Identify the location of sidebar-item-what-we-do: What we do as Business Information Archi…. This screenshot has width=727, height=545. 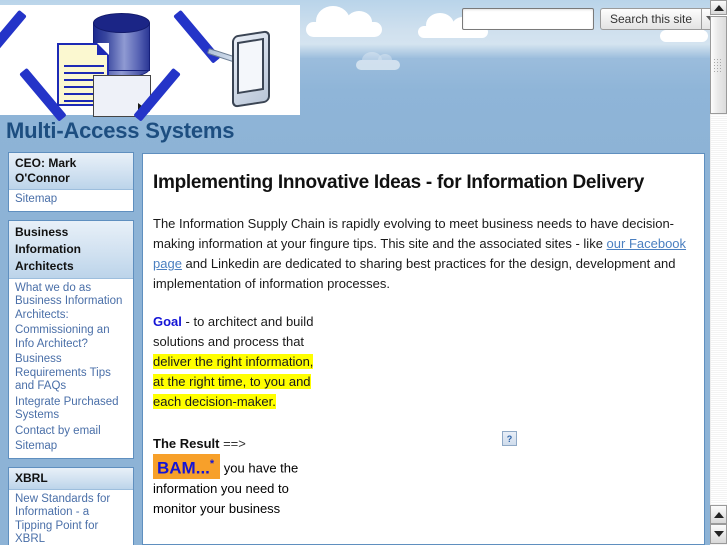
(71, 302).